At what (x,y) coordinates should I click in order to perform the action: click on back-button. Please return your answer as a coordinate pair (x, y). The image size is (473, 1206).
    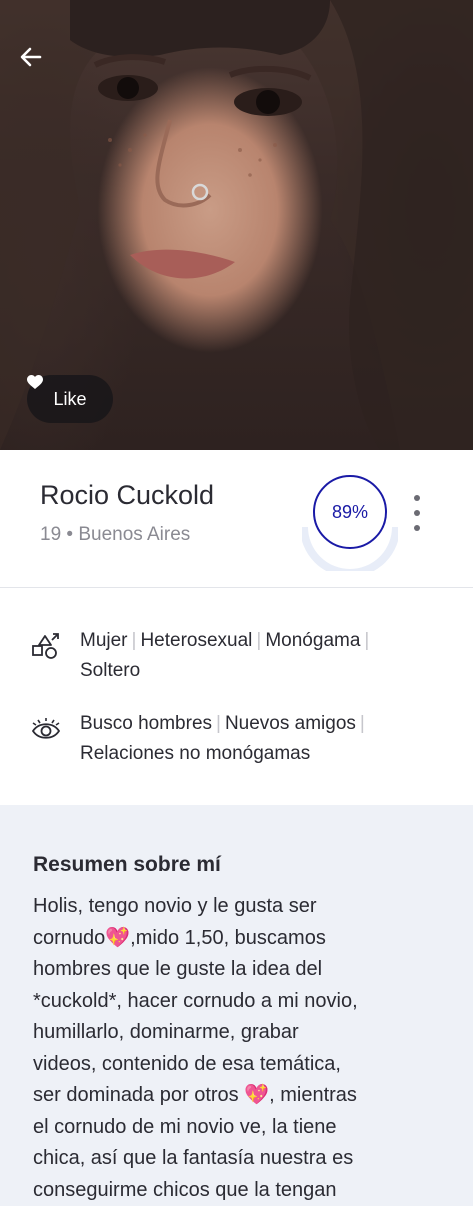
    Looking at the image, I should click on (38, 64).